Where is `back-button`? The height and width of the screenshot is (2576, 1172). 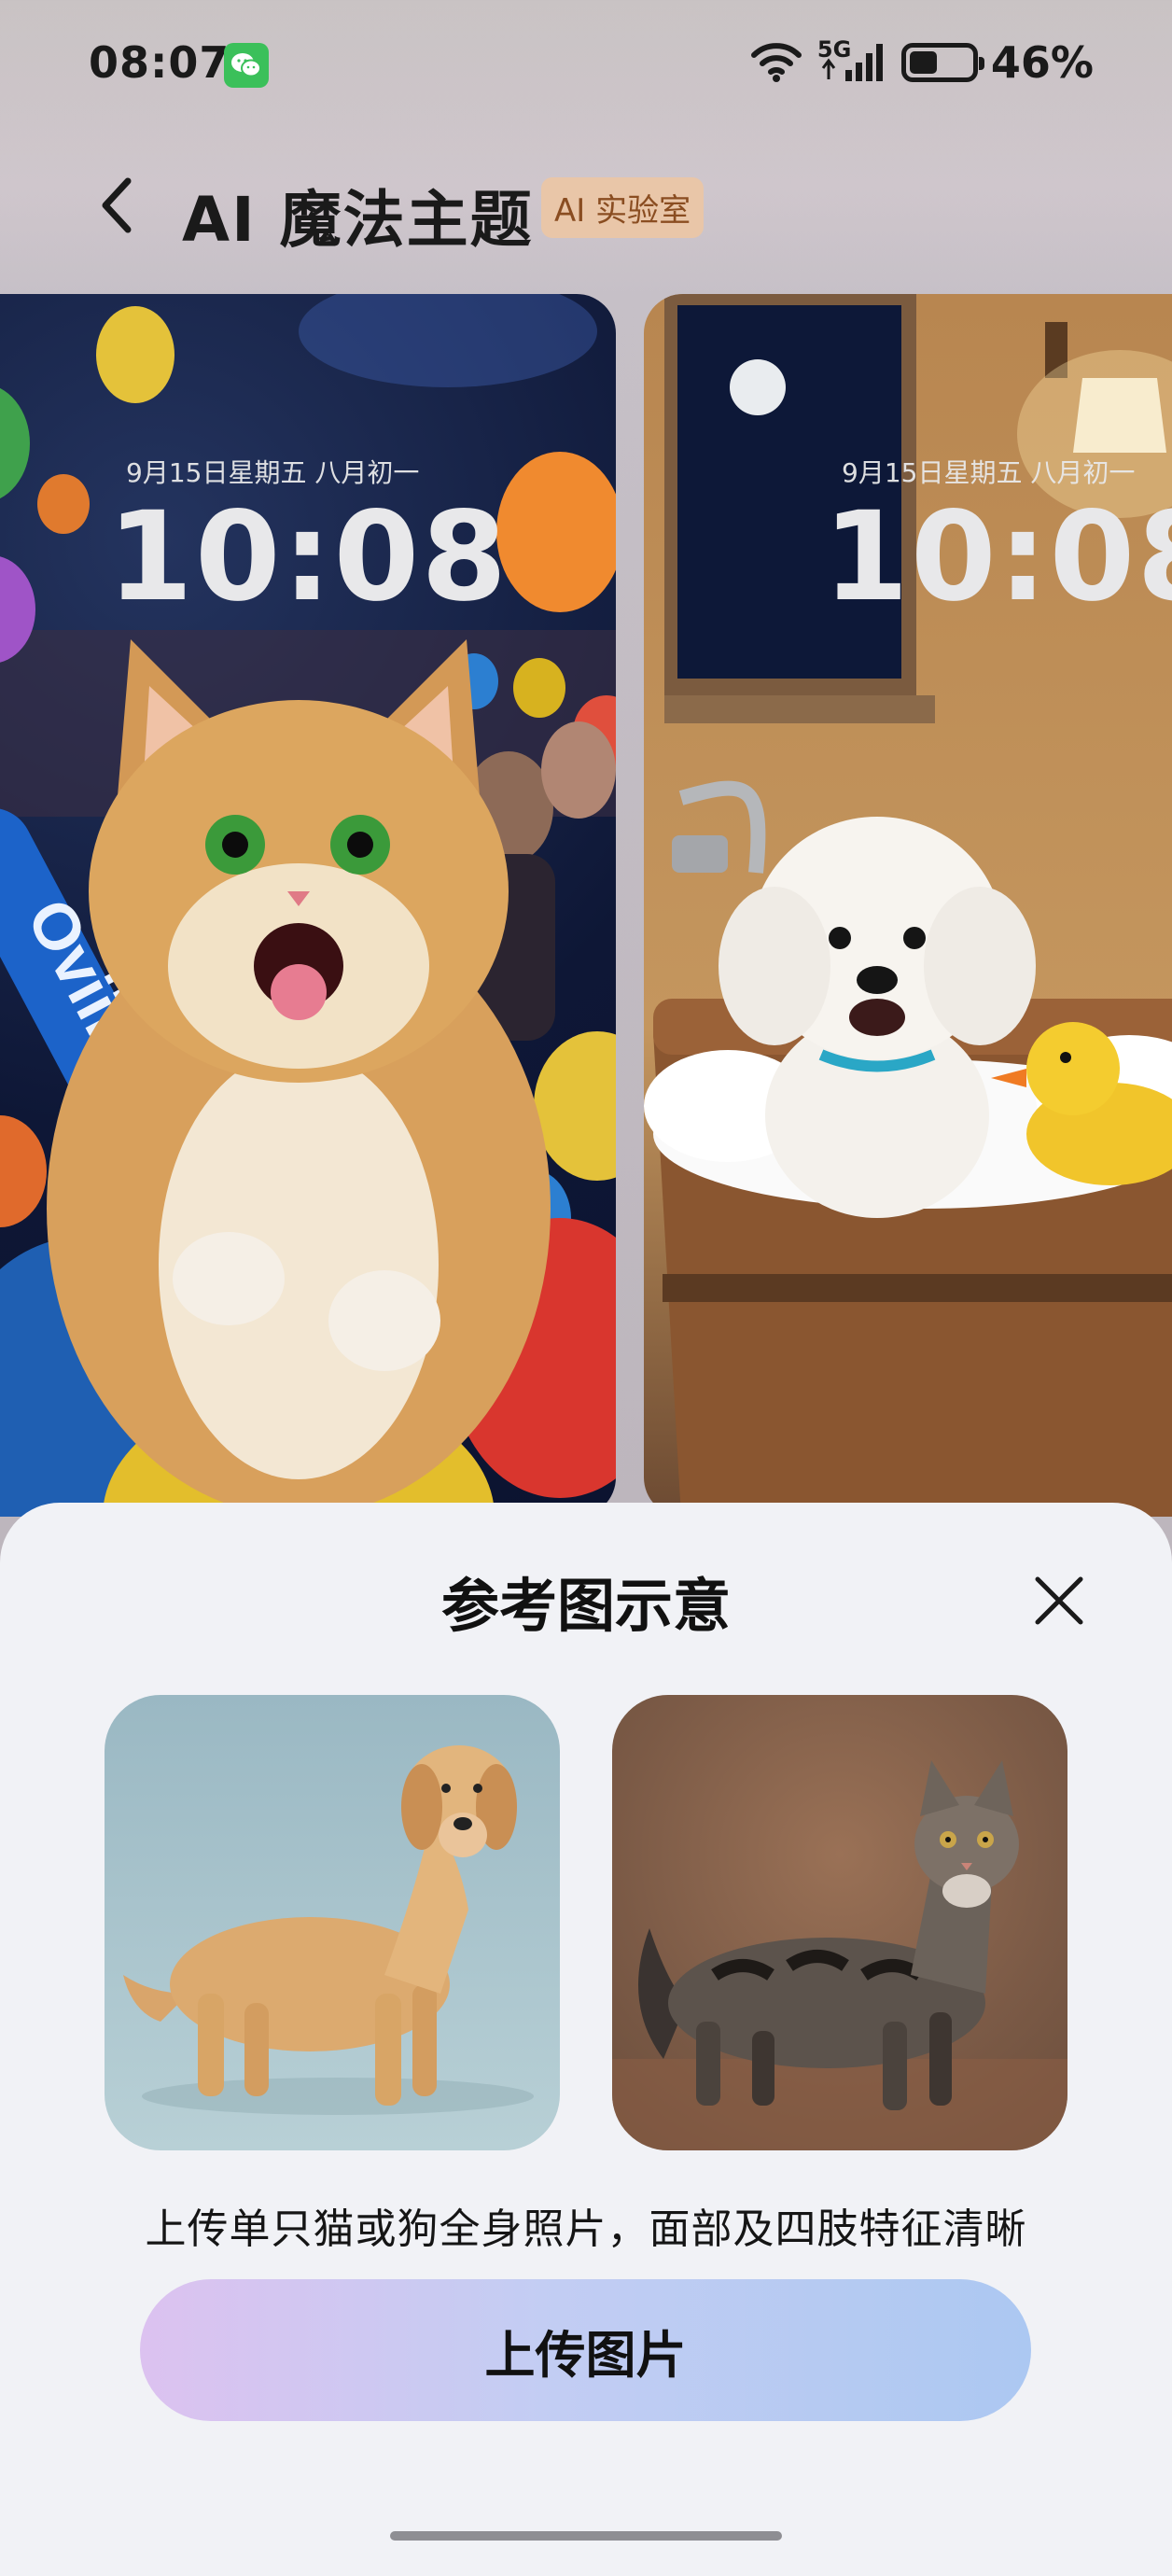 back-button is located at coordinates (116, 205).